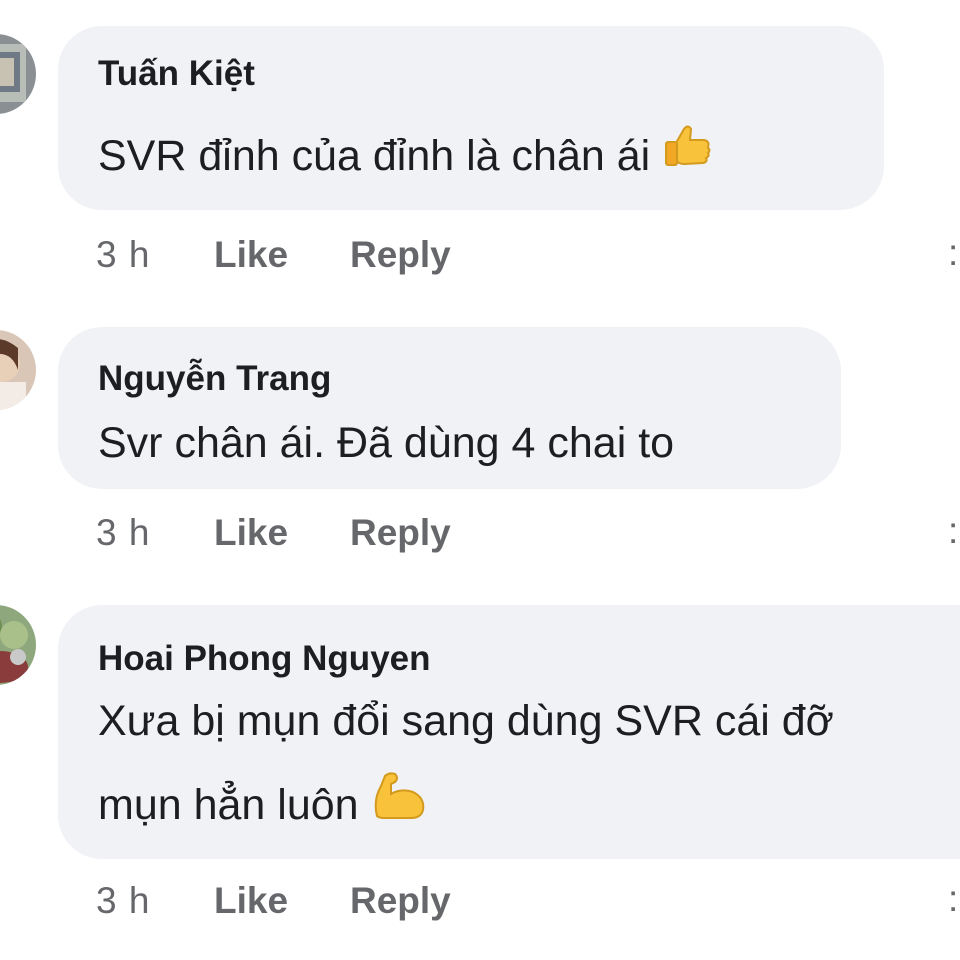 The width and height of the screenshot is (960, 960). I want to click on comment-text-content: mụn hẳn luôn, so click(228, 805).